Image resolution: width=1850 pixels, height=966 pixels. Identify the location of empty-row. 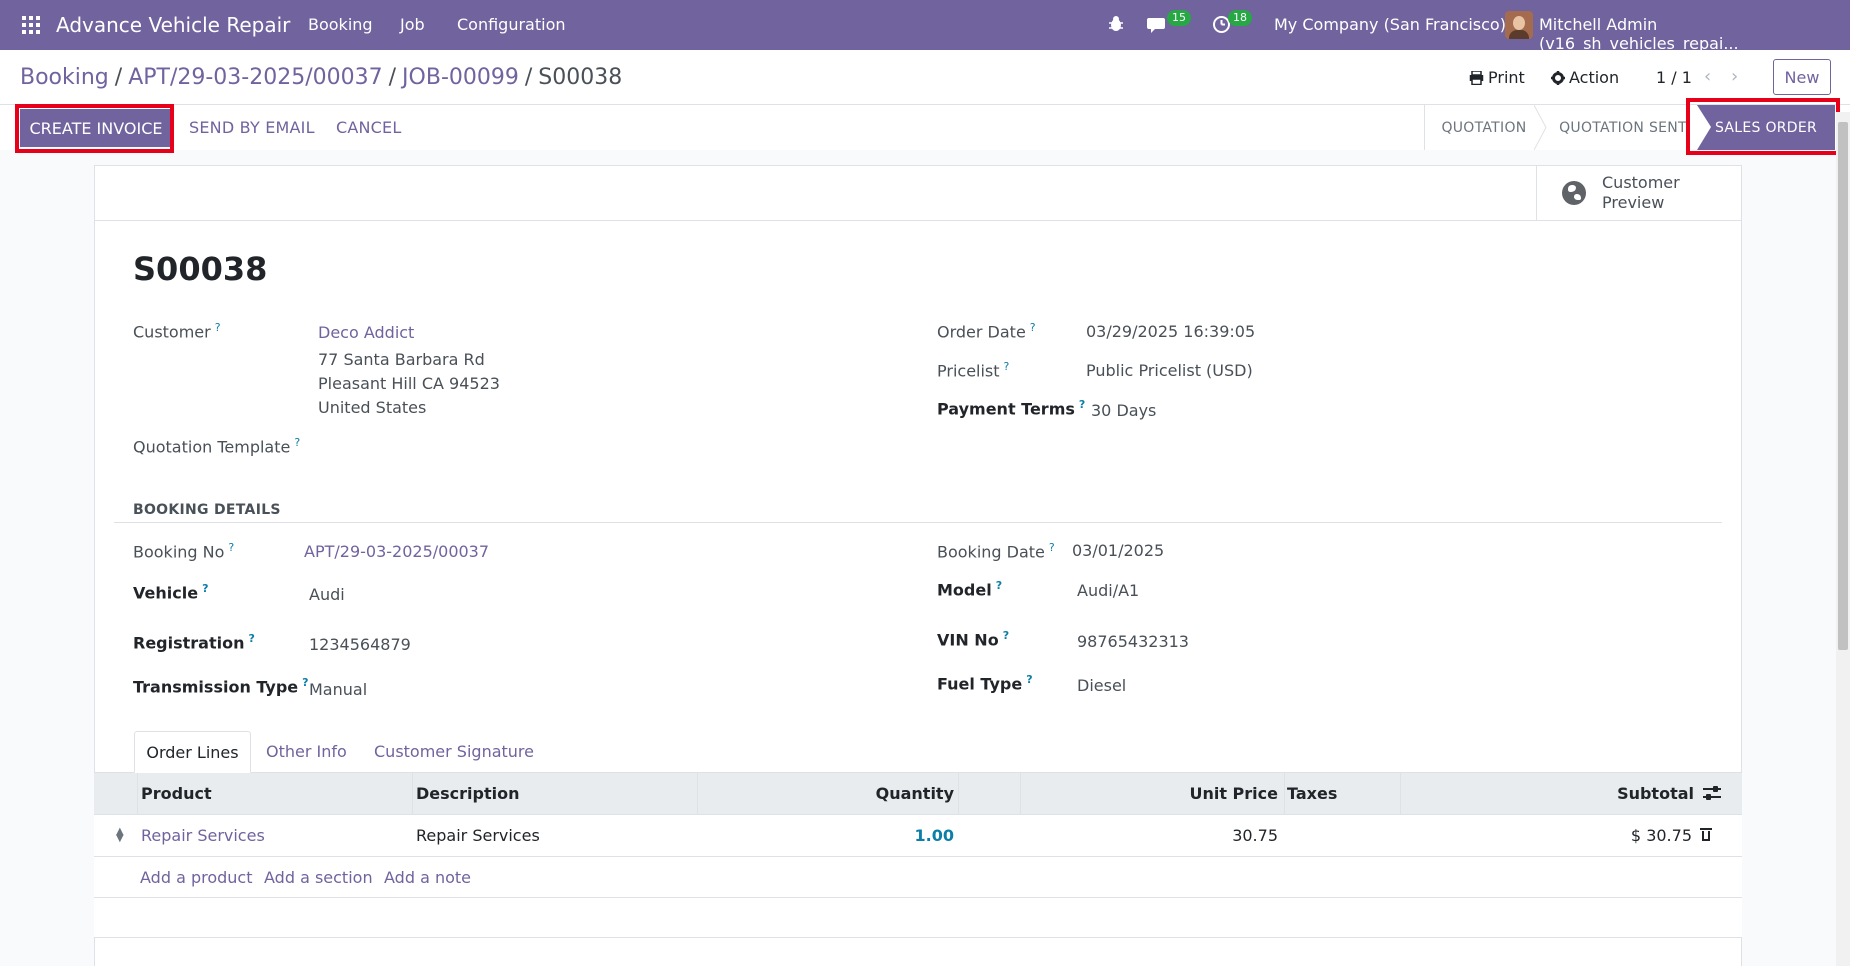
(918, 918).